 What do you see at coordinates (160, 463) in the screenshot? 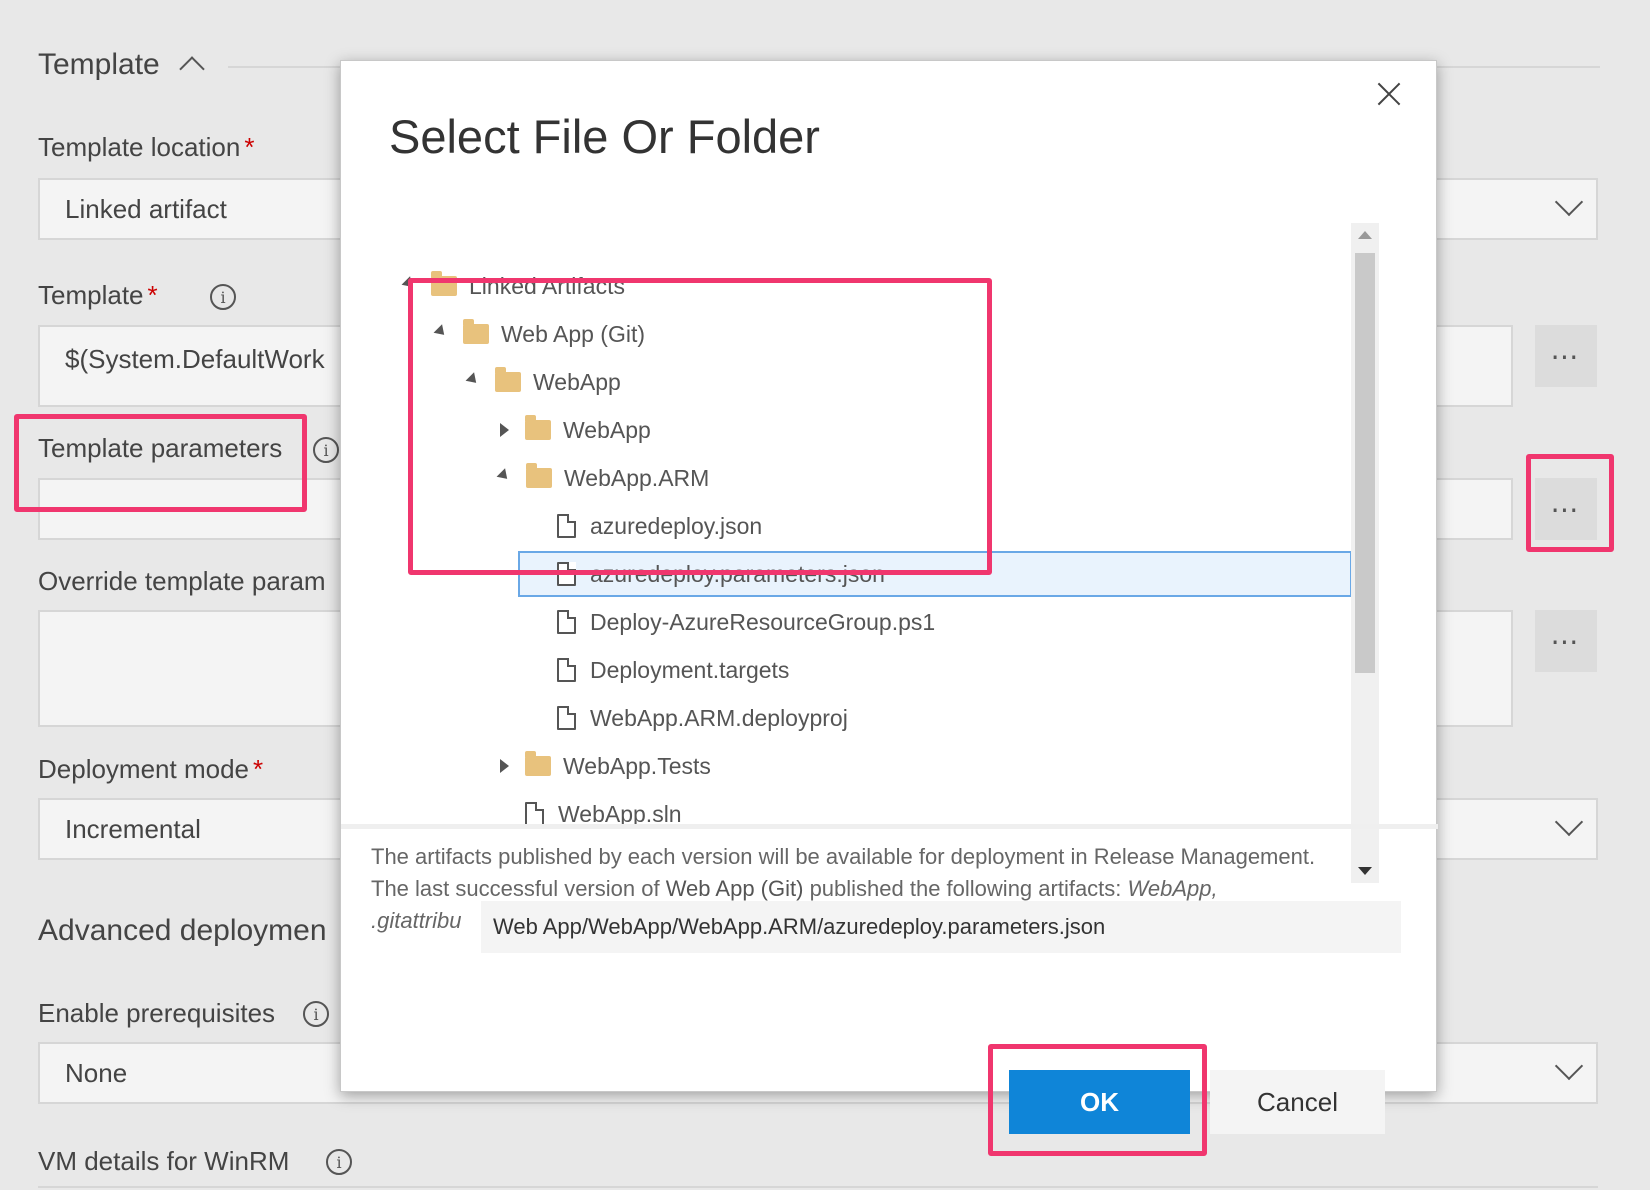
I see `highlight-template-parameters` at bounding box center [160, 463].